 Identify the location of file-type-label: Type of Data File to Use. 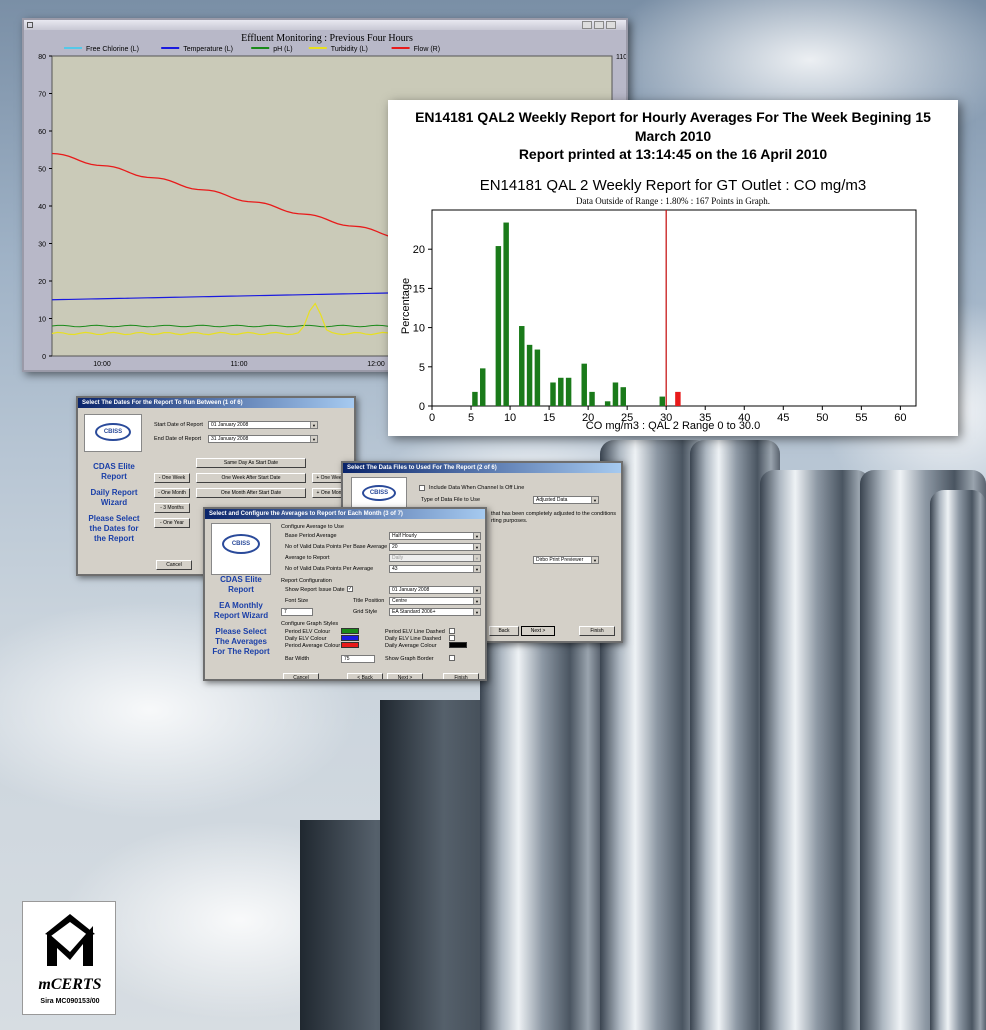
(450, 500).